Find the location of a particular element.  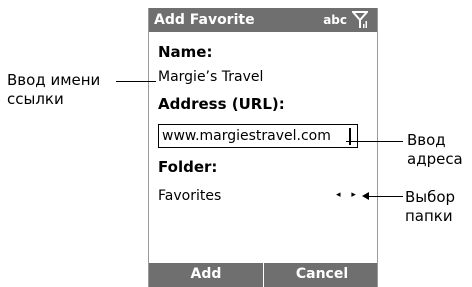

text-caret is located at coordinates (350, 136).